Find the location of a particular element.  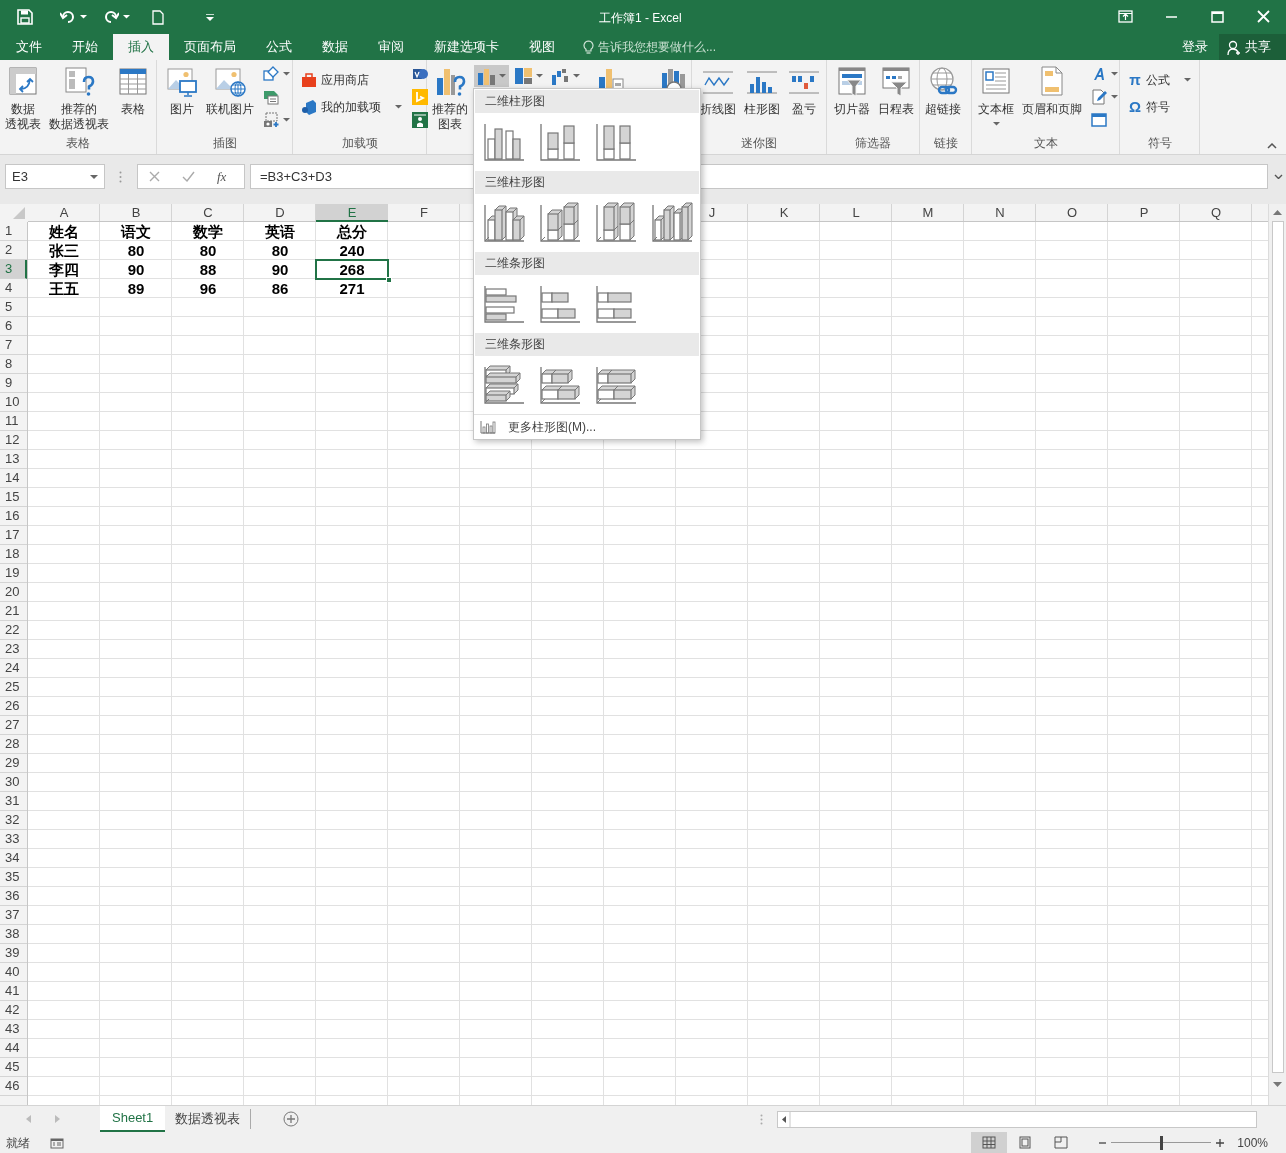

row-header: 15 is located at coordinates (13, 497).